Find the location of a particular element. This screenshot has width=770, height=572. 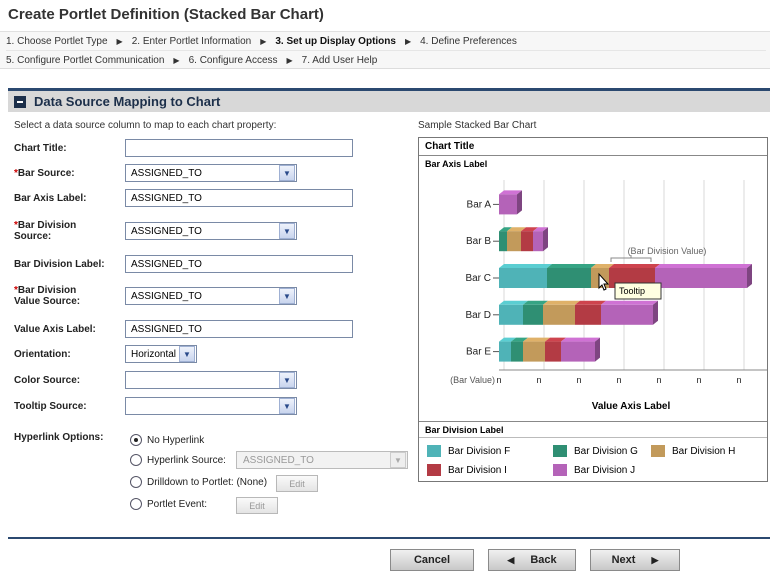

bar-category-label: Bar B is located at coordinates (478, 241).